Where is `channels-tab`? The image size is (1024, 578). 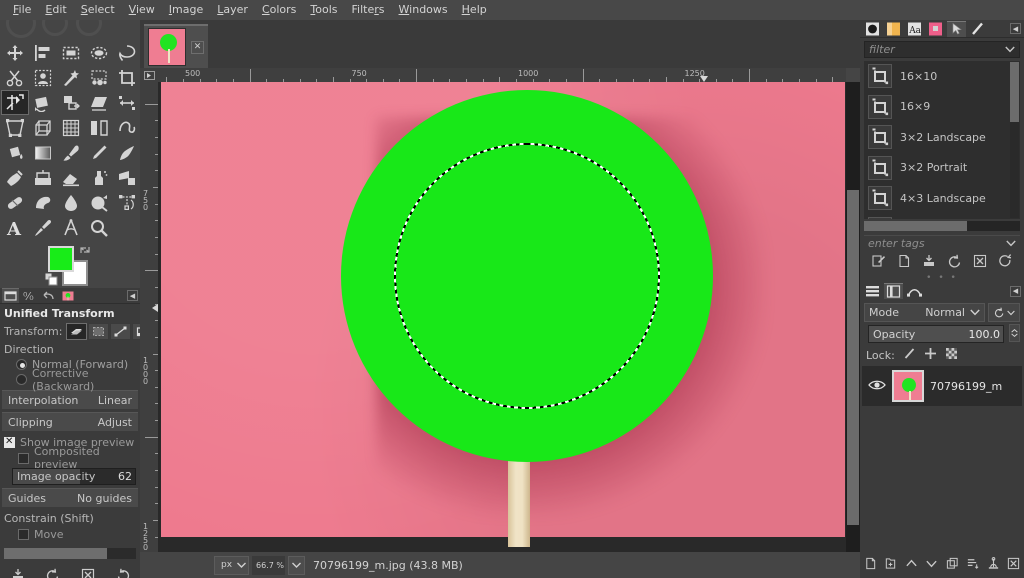
channels-tab is located at coordinates (893, 291).